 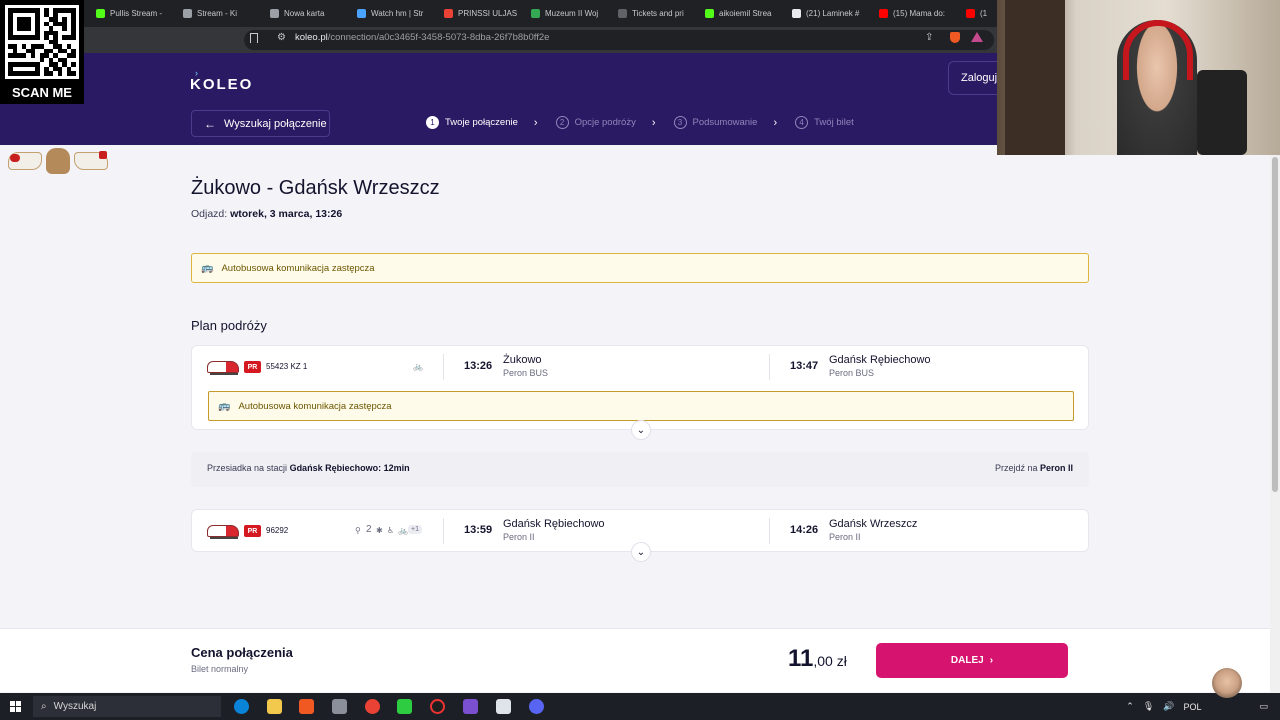 What do you see at coordinates (977, 37) in the screenshot?
I see `brave-rewards-icon` at bounding box center [977, 37].